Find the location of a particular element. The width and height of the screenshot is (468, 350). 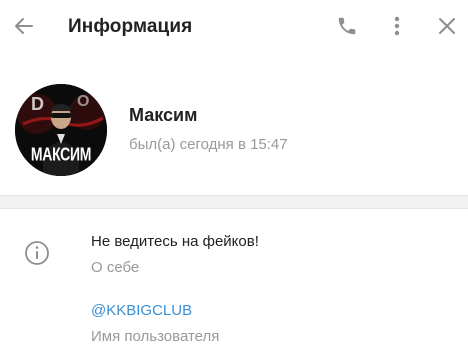

avatar-caption: МАКСИМ is located at coordinates (61, 154).